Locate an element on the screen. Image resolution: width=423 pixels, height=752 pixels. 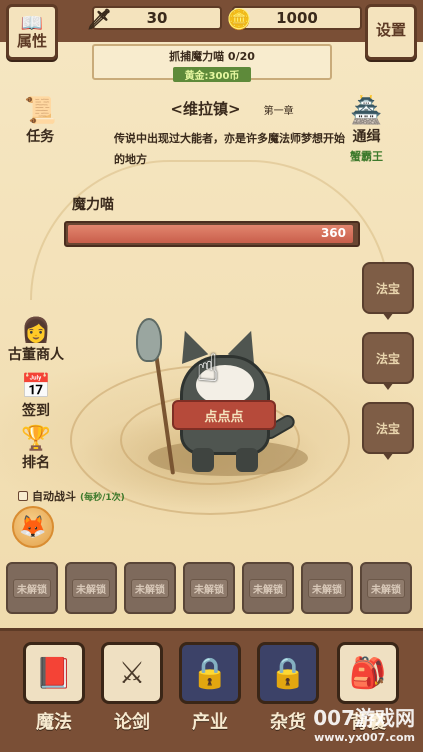
cat-leg-right is located at coordinates (247, 460).